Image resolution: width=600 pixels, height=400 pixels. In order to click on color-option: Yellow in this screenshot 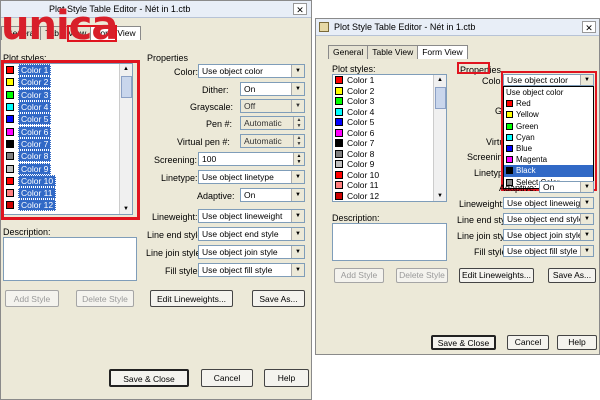, I will do `click(548, 114)`.